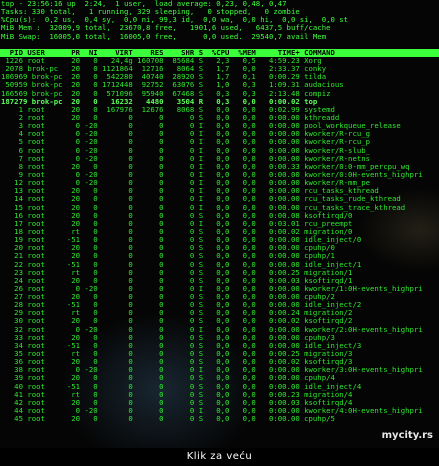  What do you see at coordinates (219, 457) in the screenshot?
I see `enlarge-caption-link: Klik za veću` at bounding box center [219, 457].